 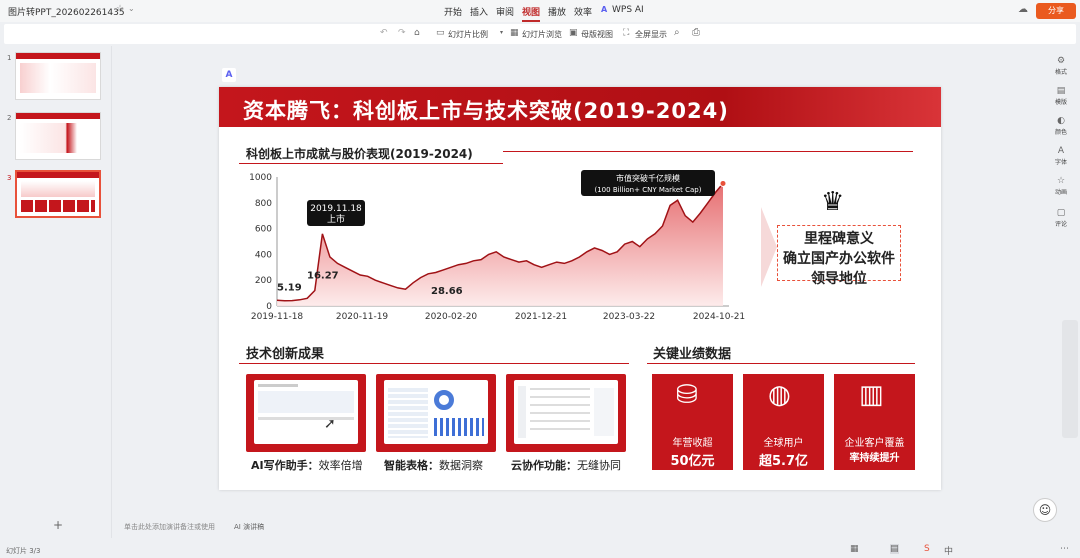 I want to click on slide-ratio-button: 幻灯片比例, so click(x=468, y=34).